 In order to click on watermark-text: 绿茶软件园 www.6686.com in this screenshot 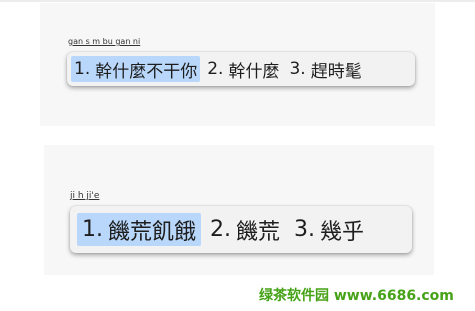, I will do `click(356, 296)`.